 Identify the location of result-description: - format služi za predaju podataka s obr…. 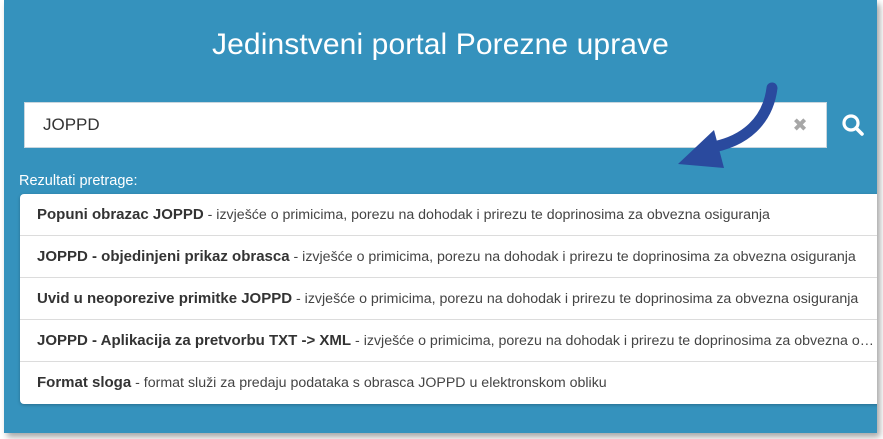
(369, 383).